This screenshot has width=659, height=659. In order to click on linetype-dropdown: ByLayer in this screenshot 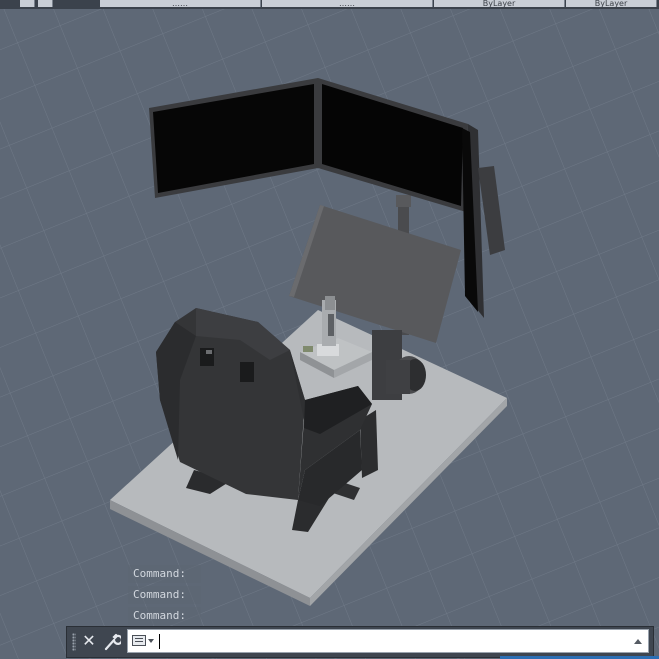, I will do `click(499, 3)`.